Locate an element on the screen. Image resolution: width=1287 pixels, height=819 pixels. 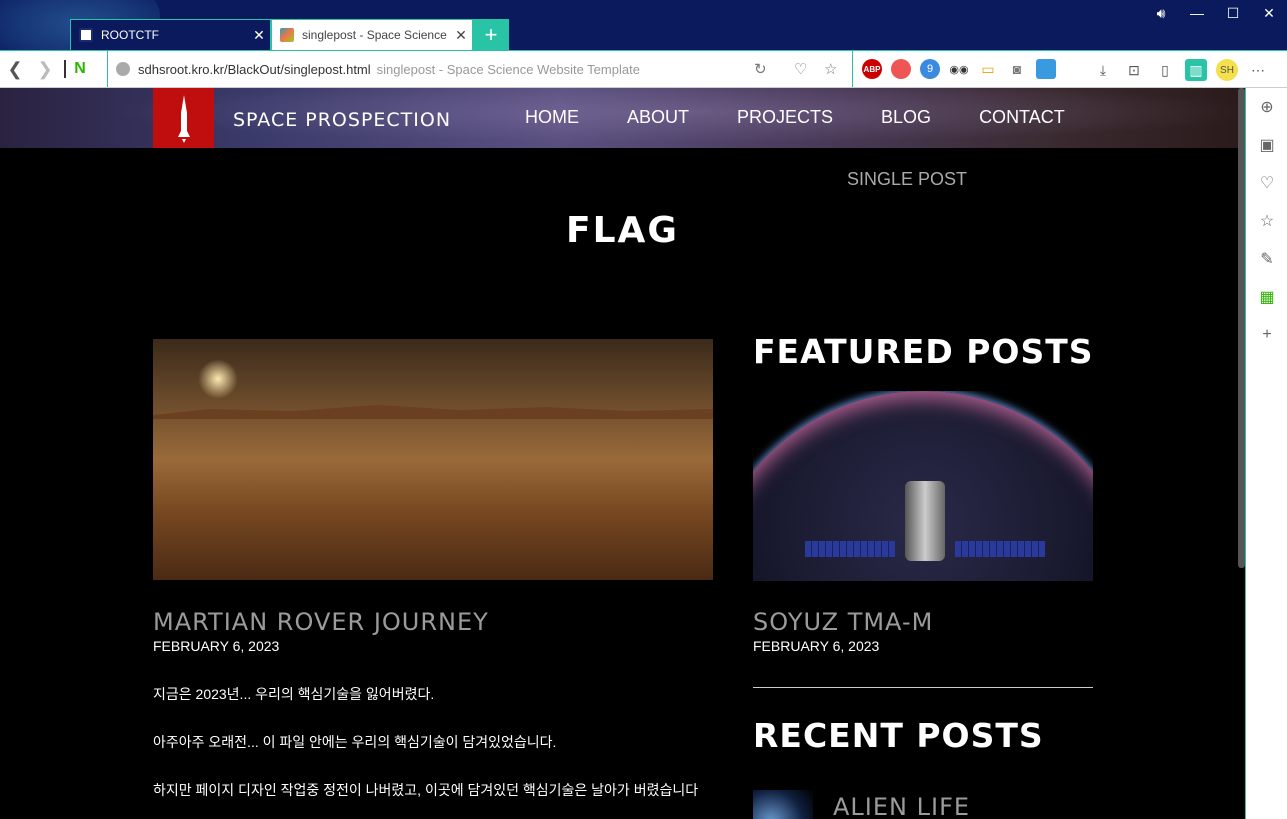
browser-tools: ⤓ ⊡ ▯ ▥ SH ⋯ is located at coordinates (1180, 70).